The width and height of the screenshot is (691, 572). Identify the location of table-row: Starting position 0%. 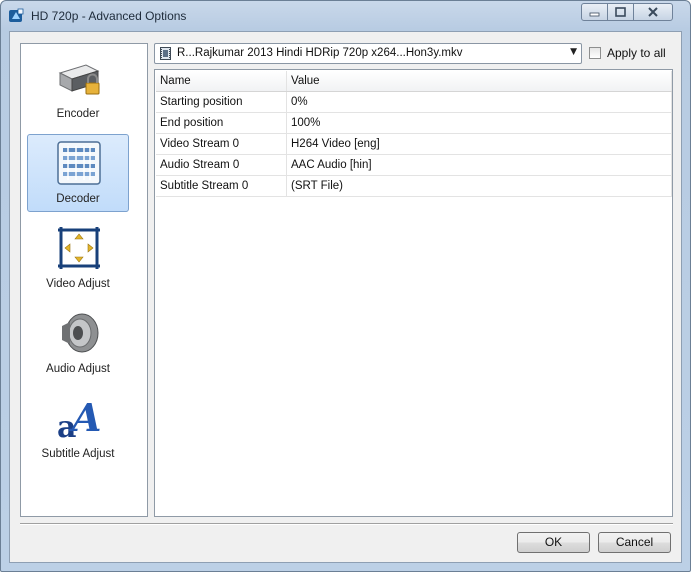
(414, 102).